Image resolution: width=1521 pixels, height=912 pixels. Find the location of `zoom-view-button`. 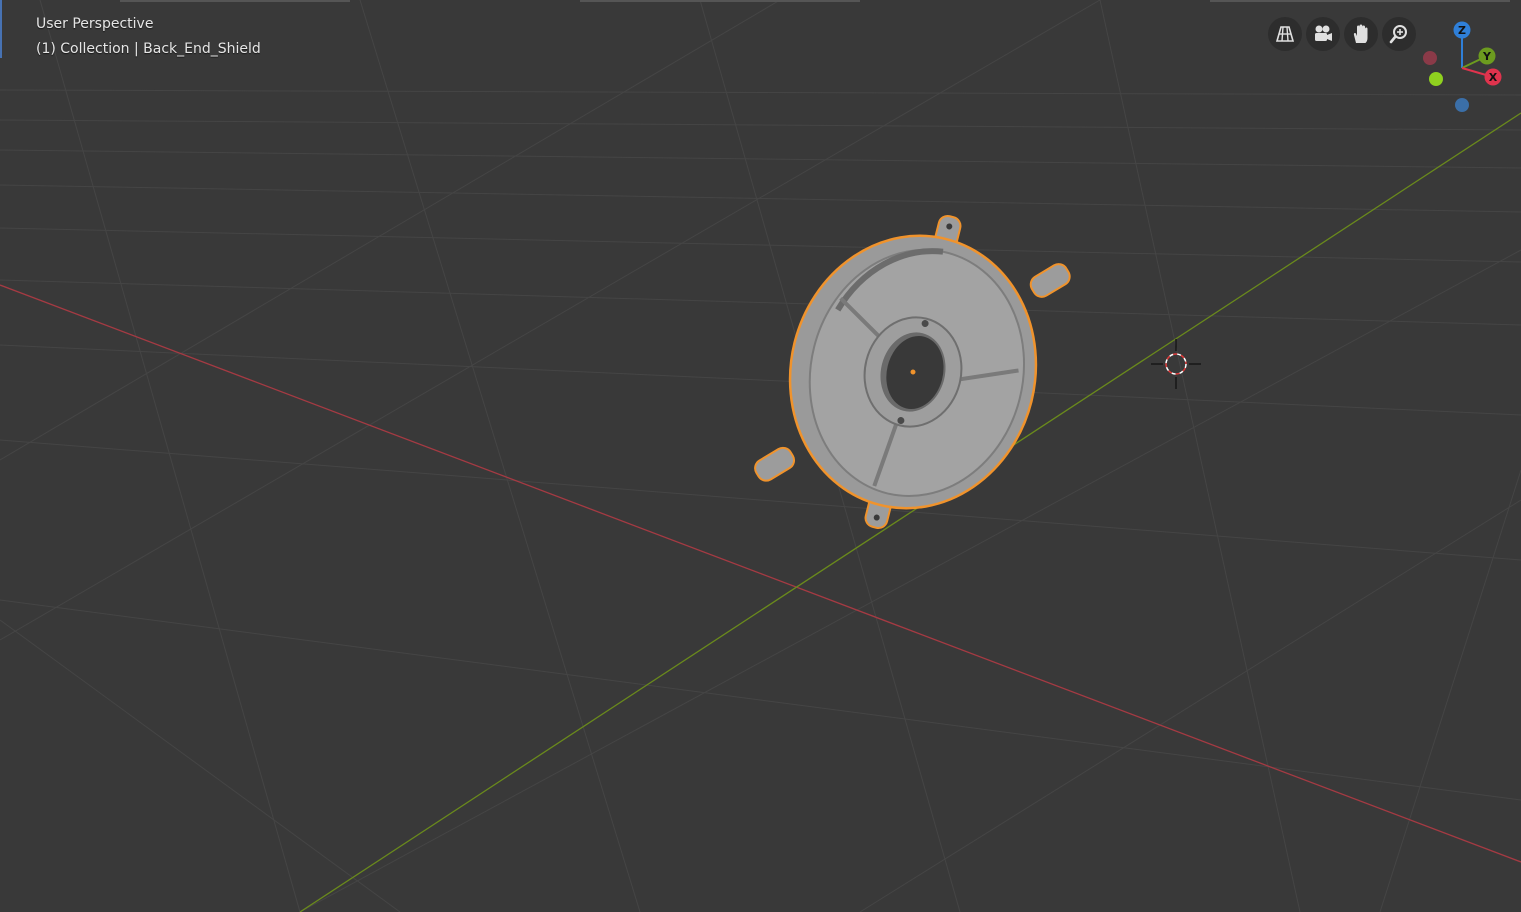

zoom-view-button is located at coordinates (1399, 34).